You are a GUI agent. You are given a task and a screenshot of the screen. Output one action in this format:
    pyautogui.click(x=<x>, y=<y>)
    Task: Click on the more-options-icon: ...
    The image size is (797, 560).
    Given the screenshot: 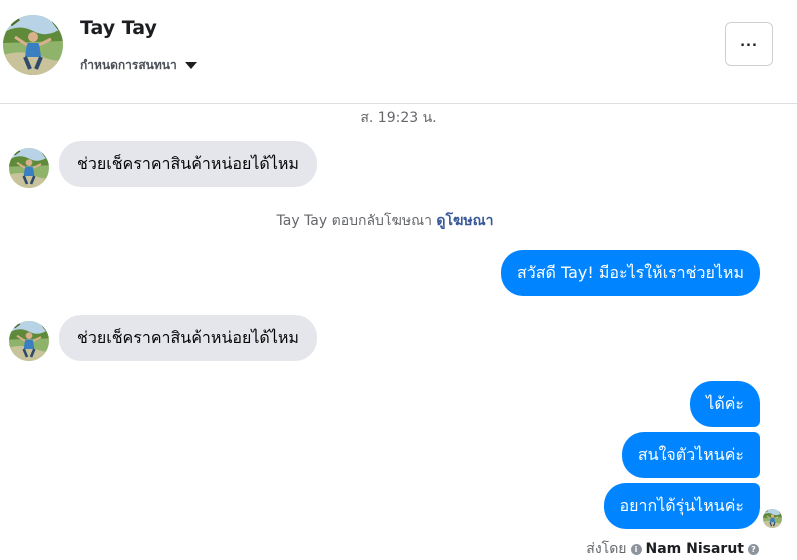 What is the action you would take?
    pyautogui.click(x=749, y=42)
    